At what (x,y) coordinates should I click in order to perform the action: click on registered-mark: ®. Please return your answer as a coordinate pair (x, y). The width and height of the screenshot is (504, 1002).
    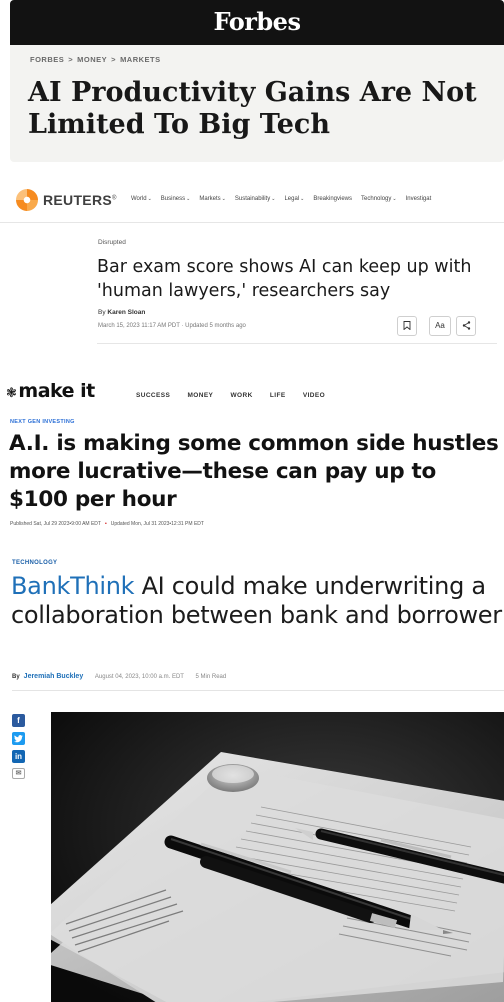
    Looking at the image, I should click on (114, 198).